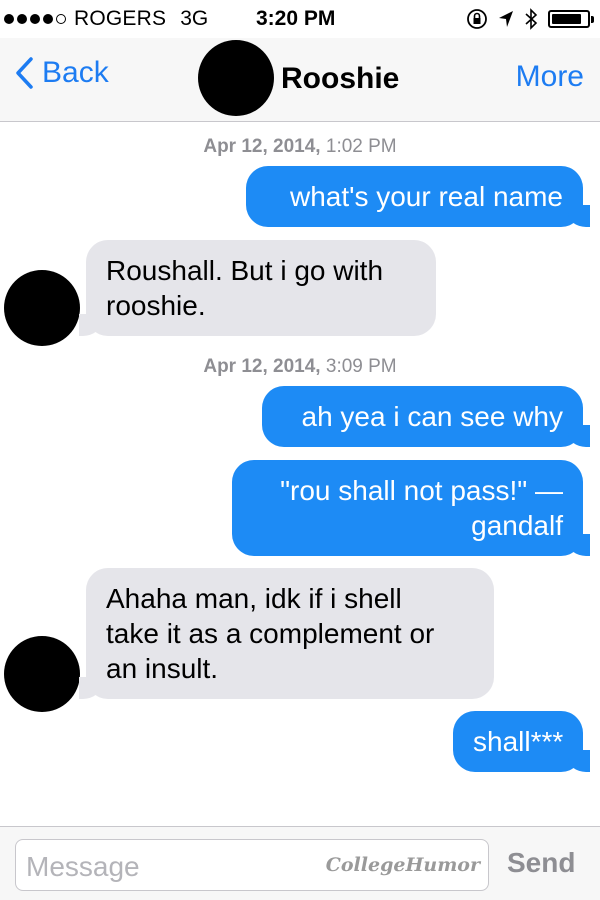  I want to click on message-line: "rou shall not pass!" —, so click(421, 490).